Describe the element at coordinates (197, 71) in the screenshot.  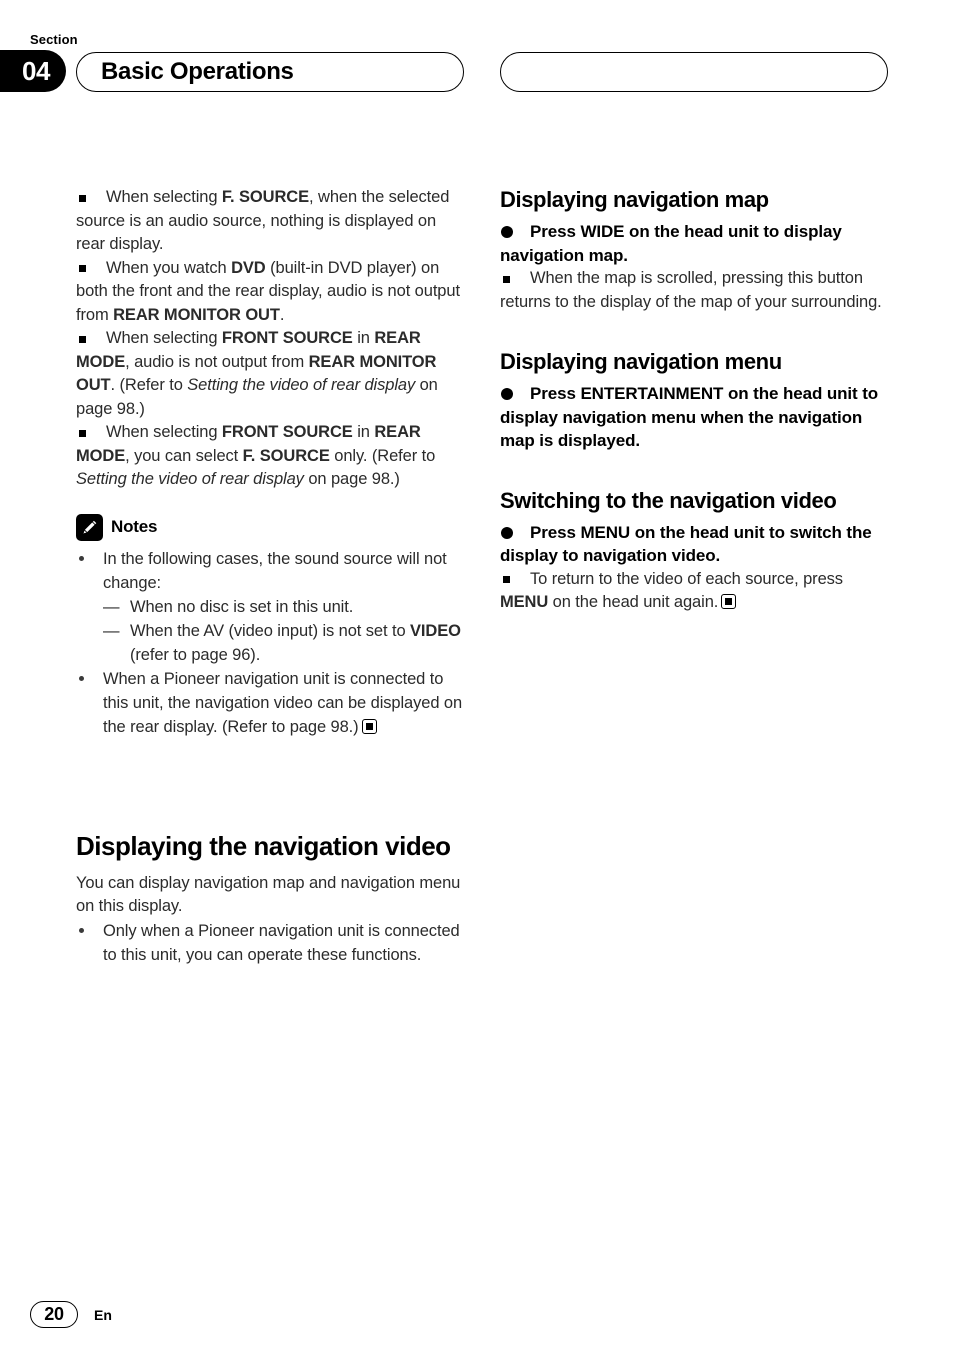
I see `page-title: Basic Operations` at that location.